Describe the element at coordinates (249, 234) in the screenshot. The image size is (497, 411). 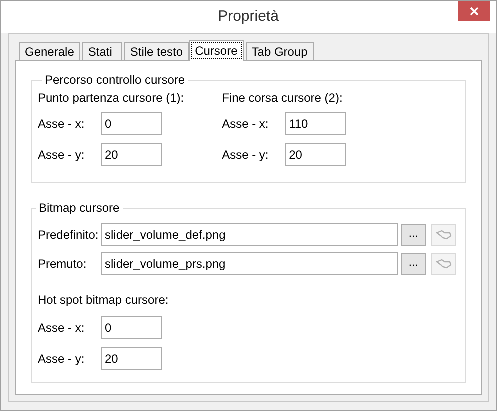
I see `input-field: slider_volume_def.png` at that location.